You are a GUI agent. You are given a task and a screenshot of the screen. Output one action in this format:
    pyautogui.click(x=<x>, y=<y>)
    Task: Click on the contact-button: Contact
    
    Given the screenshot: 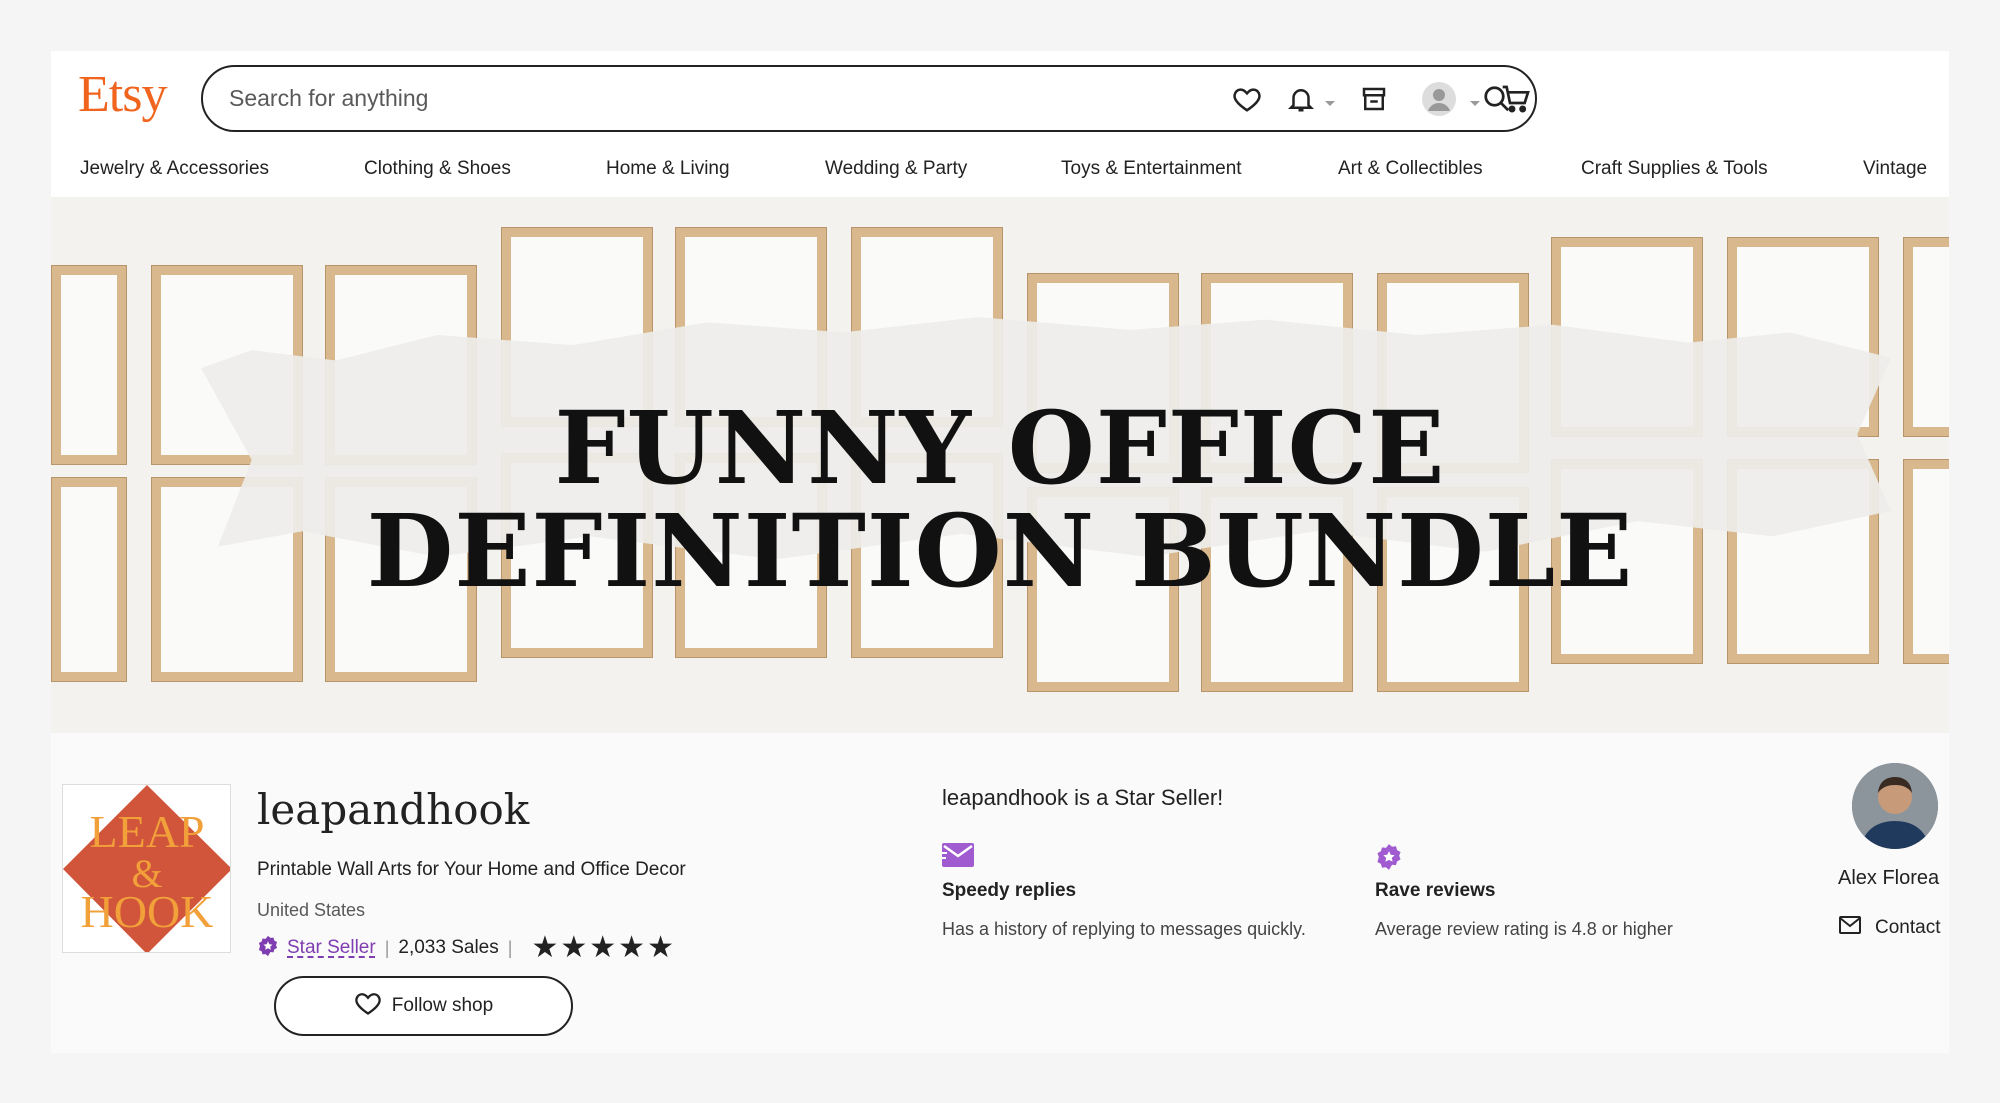 What is the action you would take?
    pyautogui.click(x=1889, y=928)
    